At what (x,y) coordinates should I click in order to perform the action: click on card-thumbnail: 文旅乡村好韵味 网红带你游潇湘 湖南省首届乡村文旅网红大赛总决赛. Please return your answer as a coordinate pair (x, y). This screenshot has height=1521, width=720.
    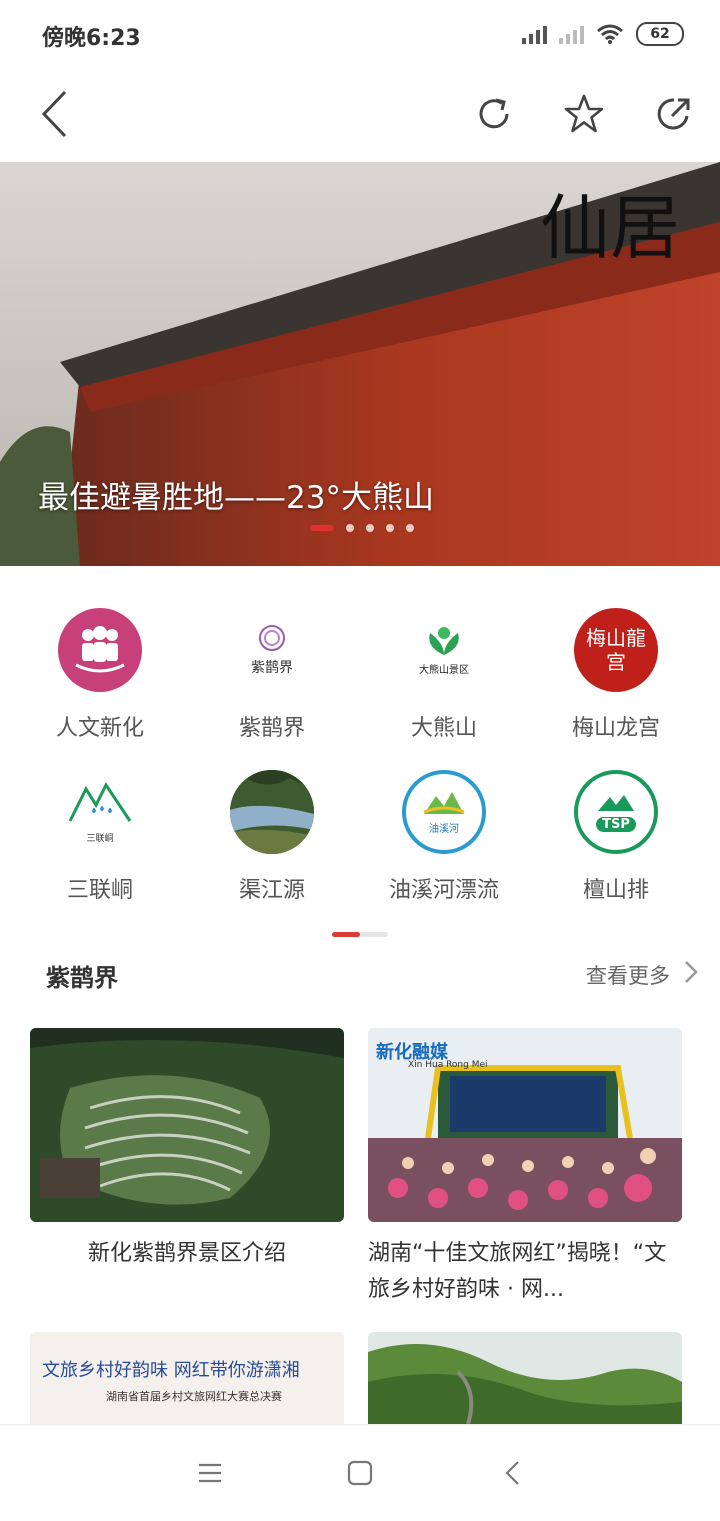
    Looking at the image, I should click on (187, 1378).